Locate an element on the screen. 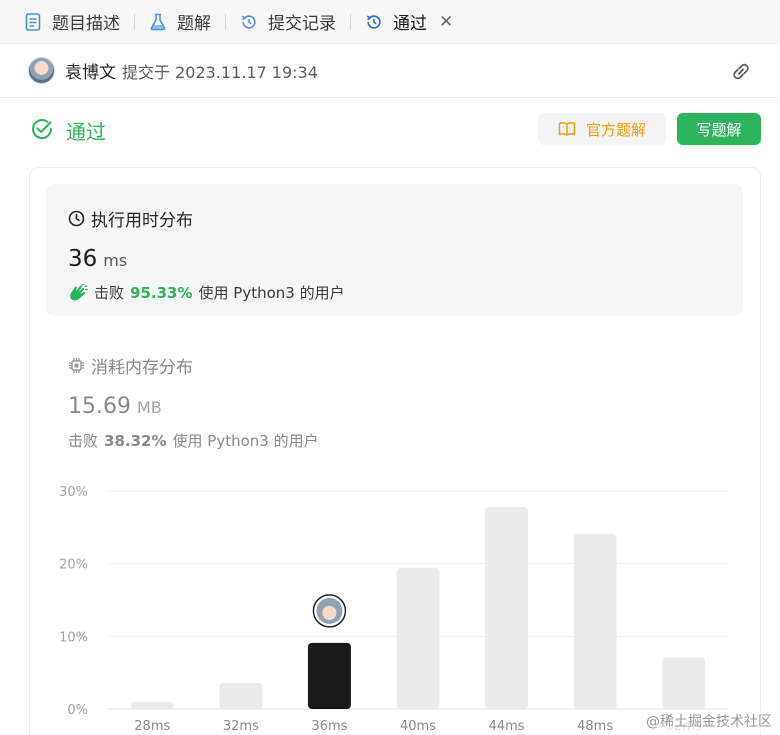 This screenshot has width=780, height=735. runtime-beat: 击败 95.33% 使用 Python3 的用户 is located at coordinates (206, 292).